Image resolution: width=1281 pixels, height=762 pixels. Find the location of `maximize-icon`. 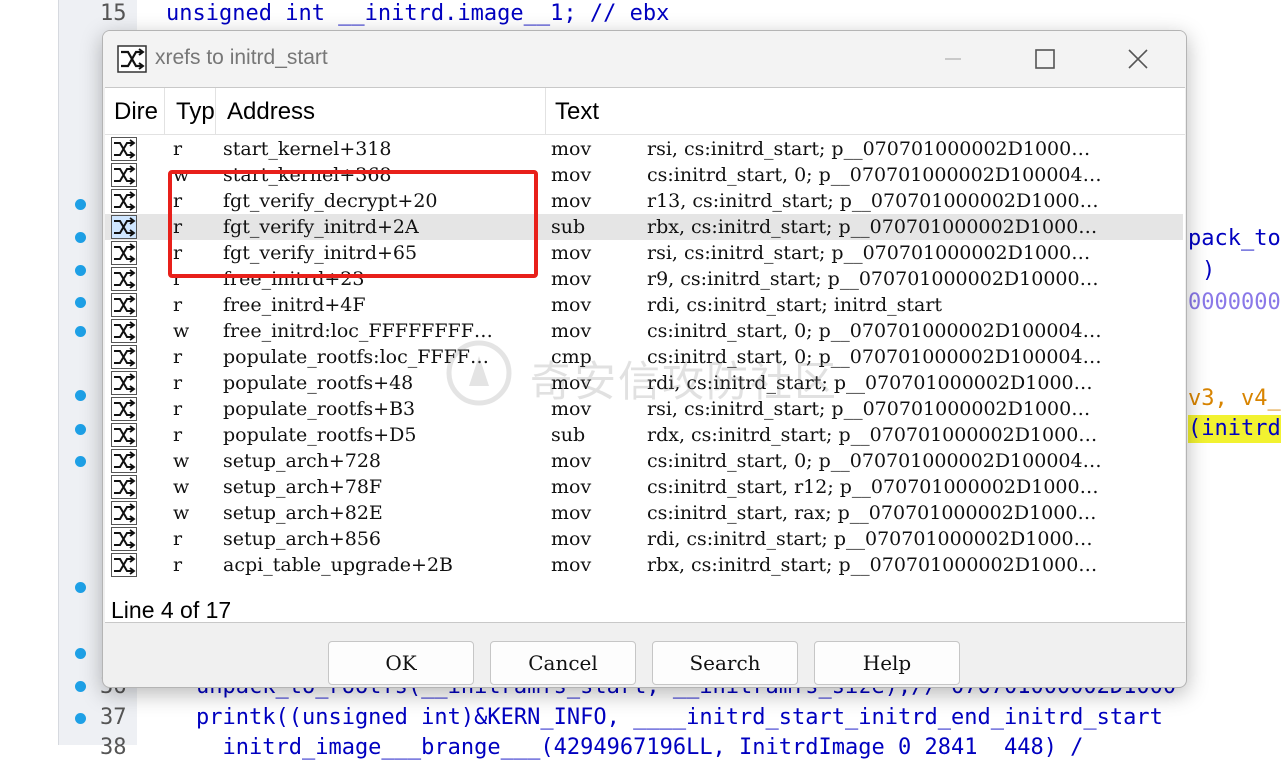

maximize-icon is located at coordinates (1045, 59).